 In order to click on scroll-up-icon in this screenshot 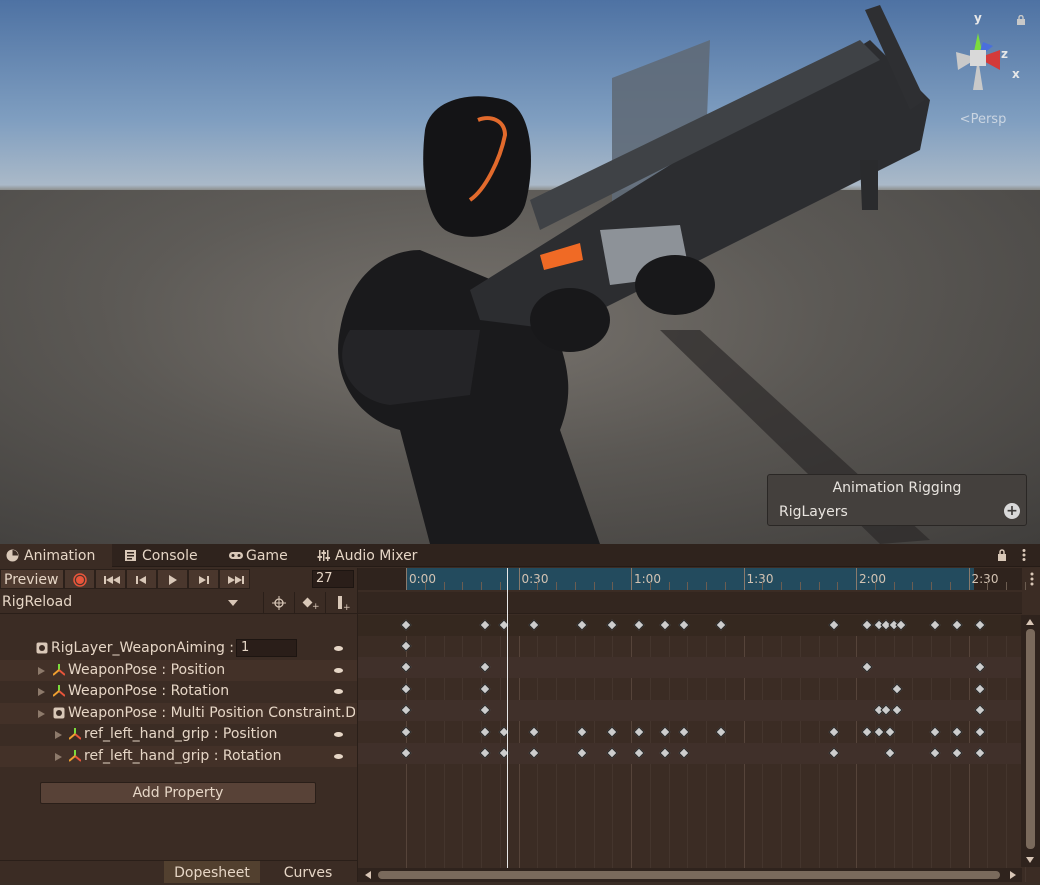, I will do `click(1030, 622)`.